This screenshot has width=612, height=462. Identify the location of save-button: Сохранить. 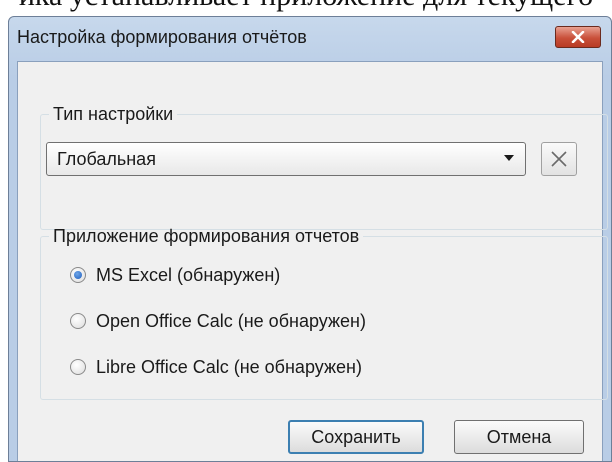
(356, 437).